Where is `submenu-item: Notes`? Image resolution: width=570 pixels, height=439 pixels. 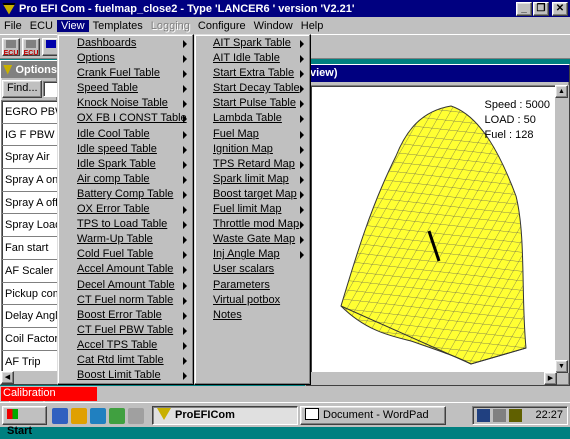
submenu-item: Notes is located at coordinates (252, 315).